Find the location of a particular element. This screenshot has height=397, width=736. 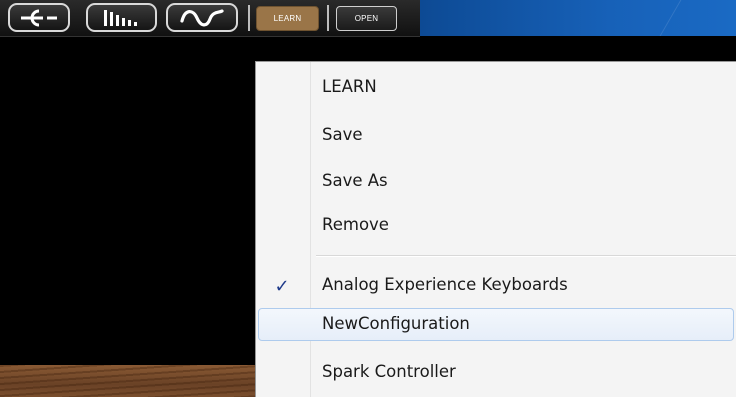

open-button: OPEN is located at coordinates (366, 18).